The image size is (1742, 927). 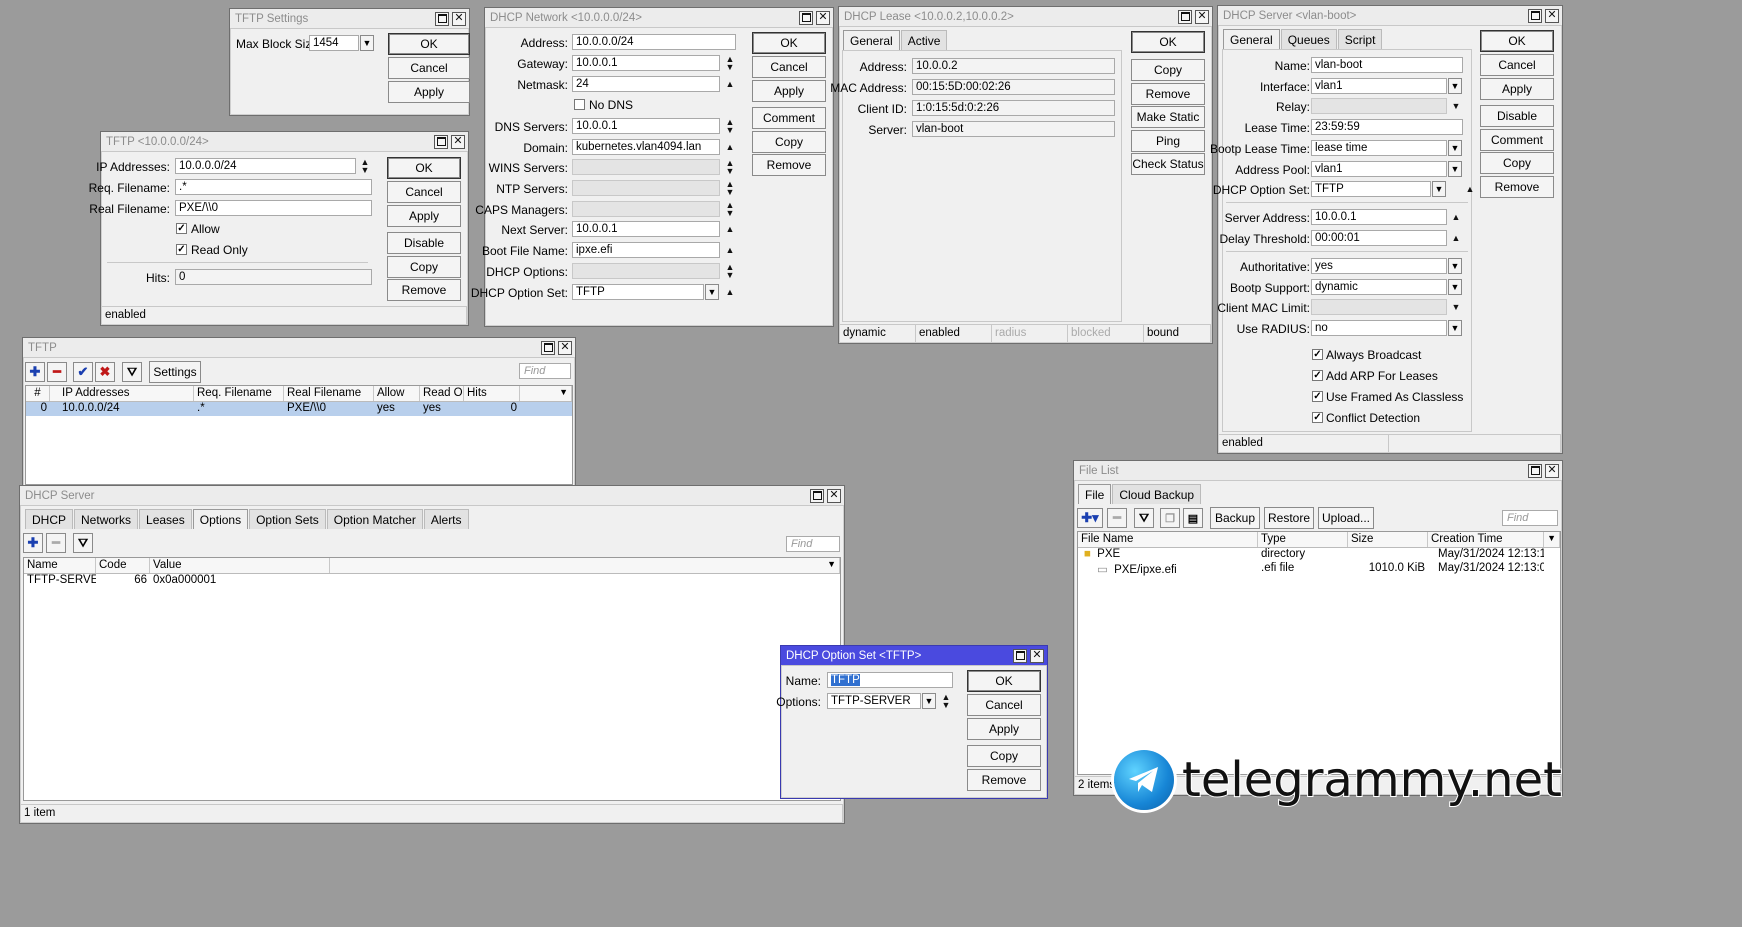 I want to click on tab-option-sets: Option Sets, so click(x=287, y=519).